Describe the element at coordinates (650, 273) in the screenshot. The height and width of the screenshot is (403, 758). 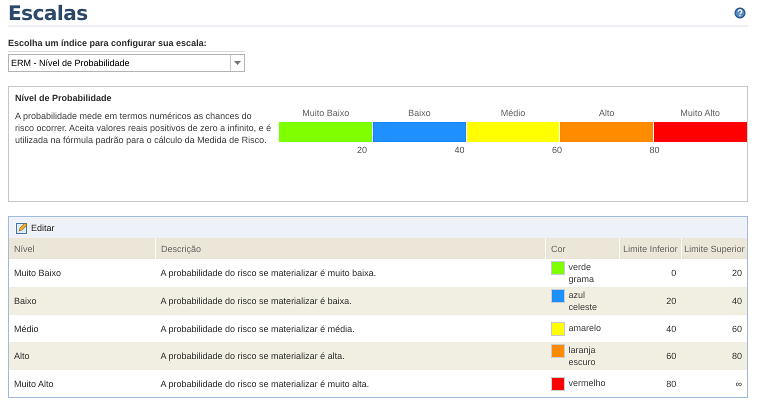
I see `table-cell: 0` at that location.